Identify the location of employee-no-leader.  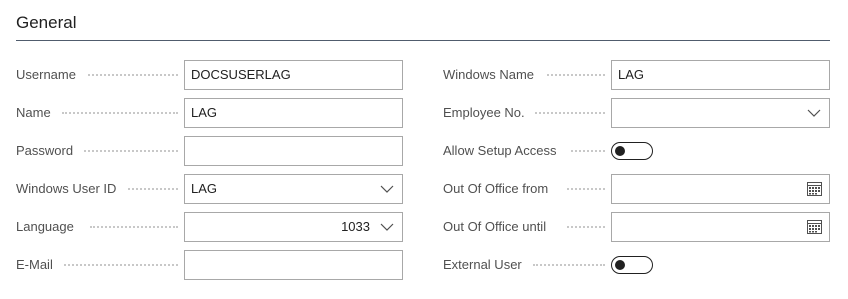
(570, 113).